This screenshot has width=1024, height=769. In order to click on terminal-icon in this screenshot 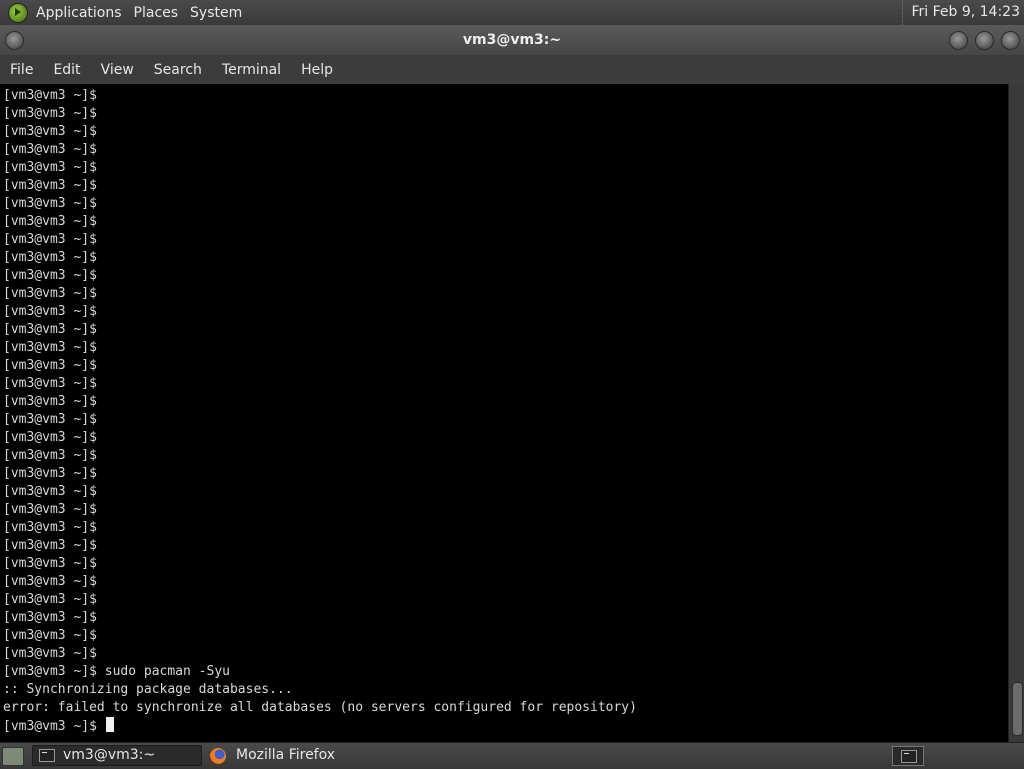, I will do `click(47, 755)`.